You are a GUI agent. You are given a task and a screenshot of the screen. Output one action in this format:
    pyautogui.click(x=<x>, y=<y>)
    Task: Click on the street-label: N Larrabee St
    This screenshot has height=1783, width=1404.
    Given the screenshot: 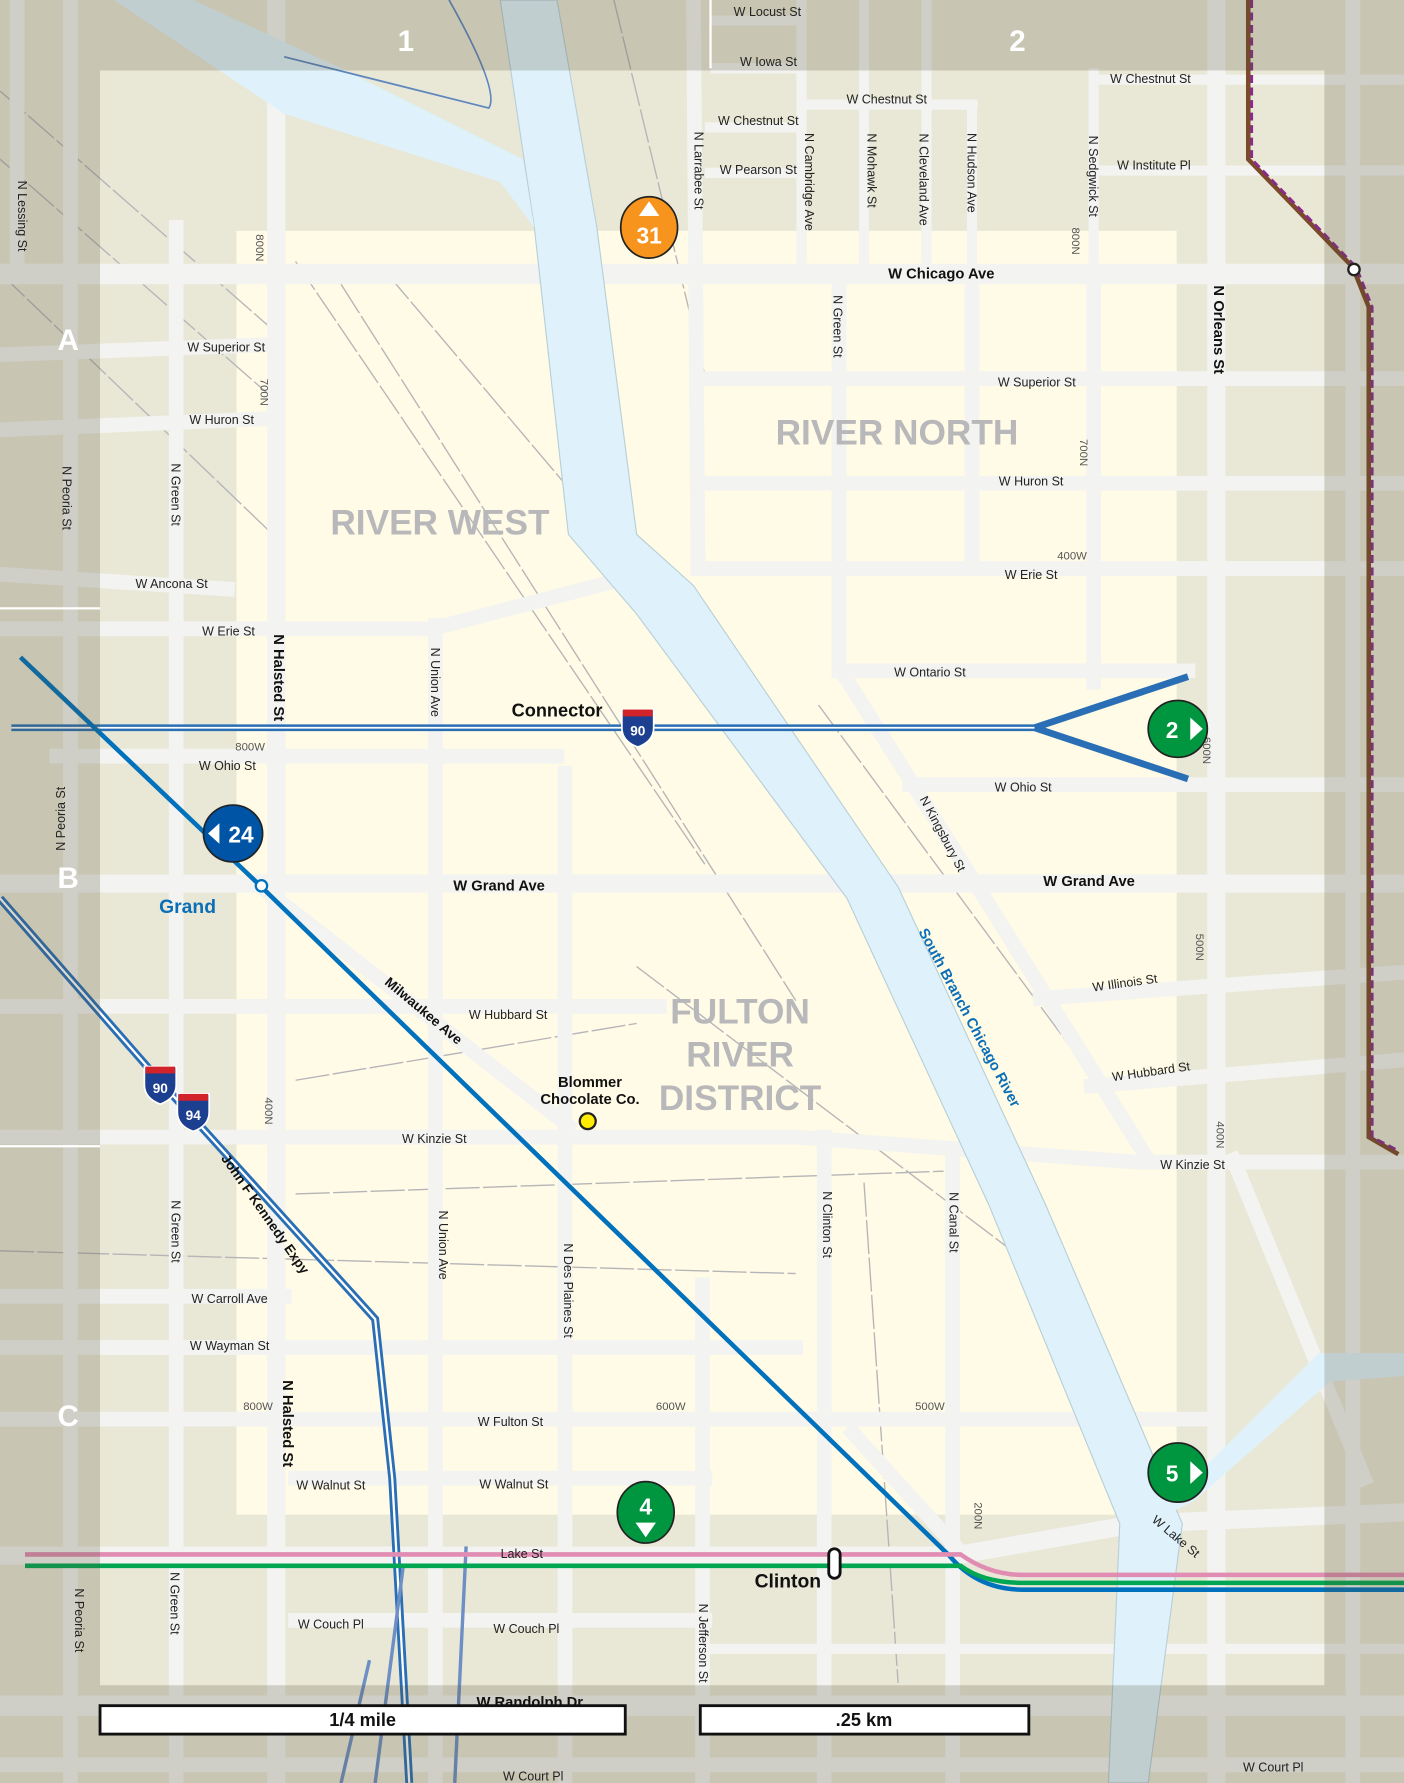 What is the action you would take?
    pyautogui.click(x=699, y=171)
    